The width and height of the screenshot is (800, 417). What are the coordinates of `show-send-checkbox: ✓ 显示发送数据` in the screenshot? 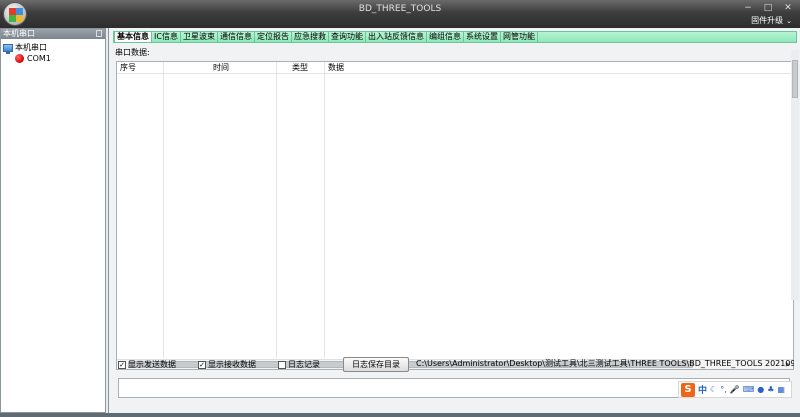 It's located at (147, 364).